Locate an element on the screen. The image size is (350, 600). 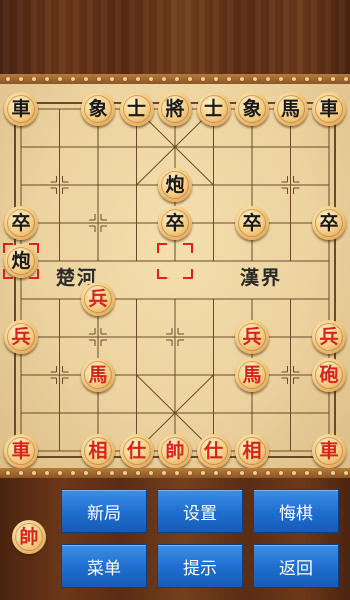
piece-char: 相 is located at coordinates (98, 450).